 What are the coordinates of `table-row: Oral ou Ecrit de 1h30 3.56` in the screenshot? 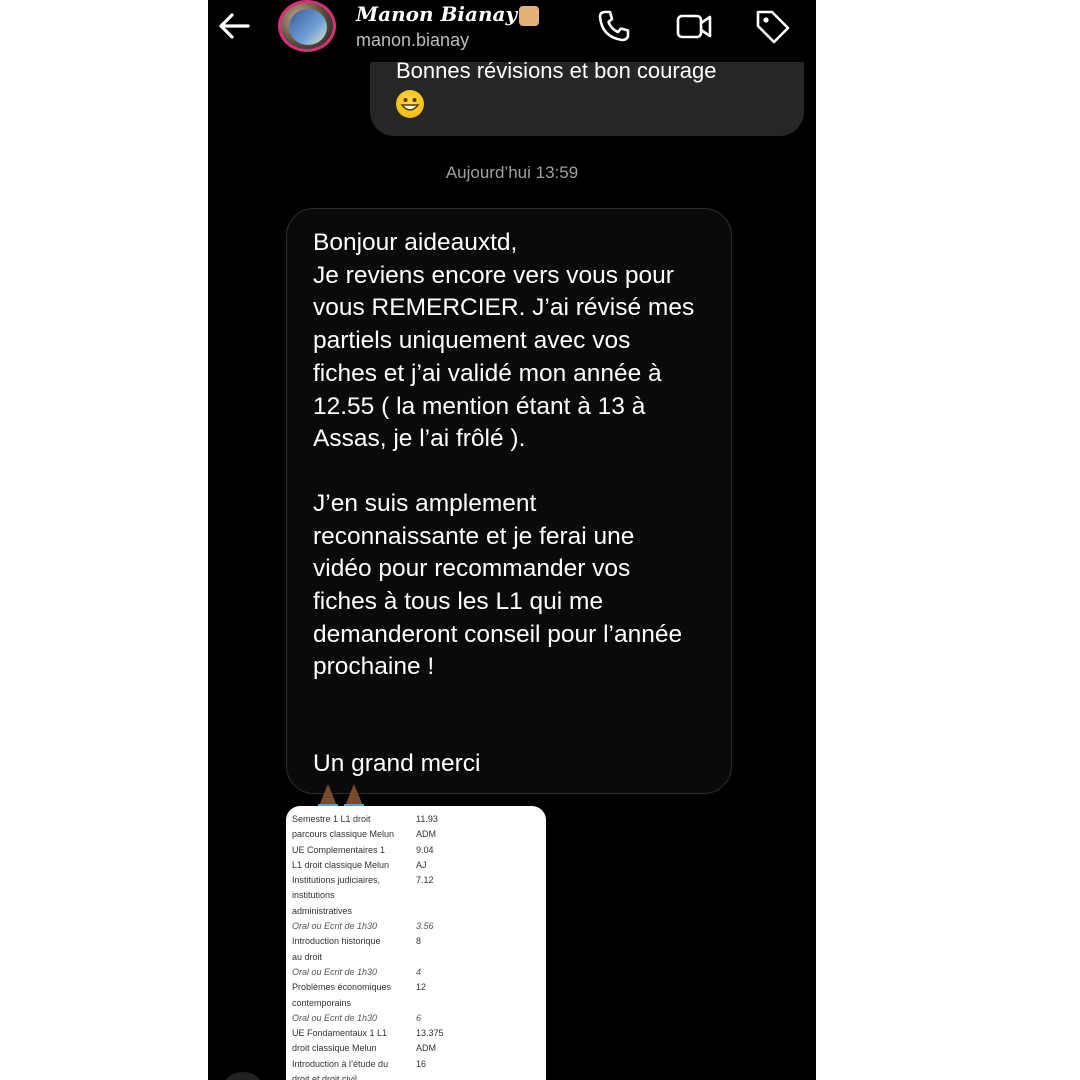 It's located at (368, 926).